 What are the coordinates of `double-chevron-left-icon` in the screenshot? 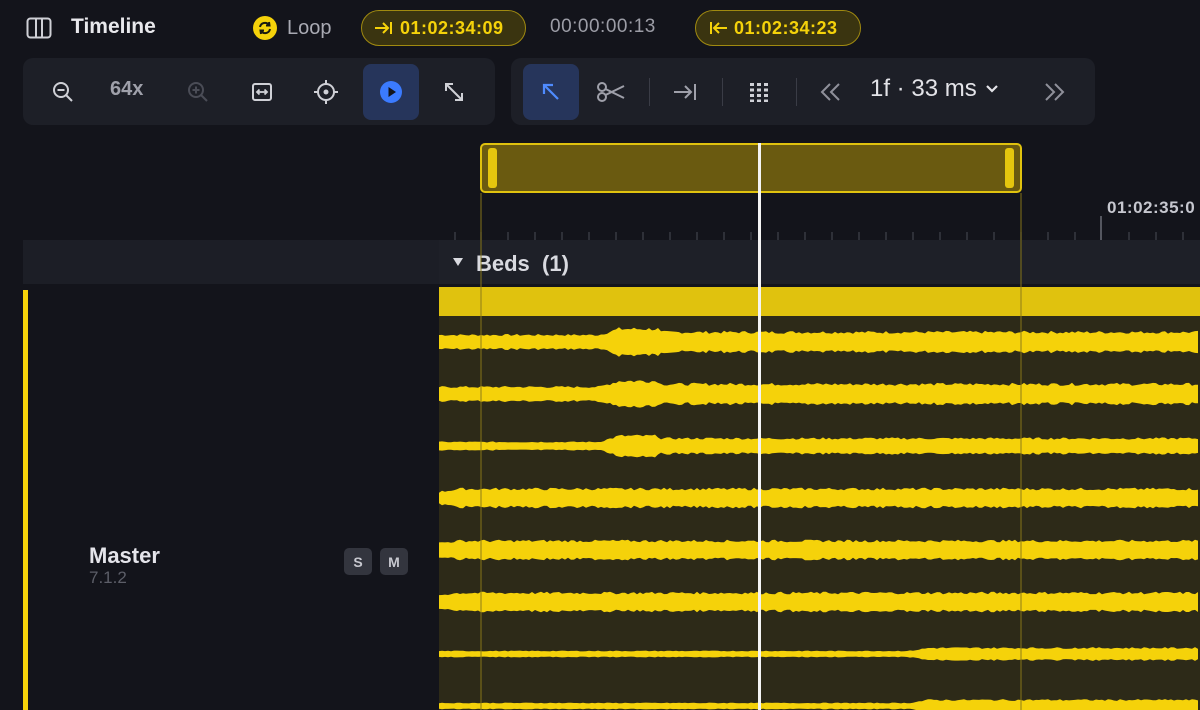 It's located at (830, 92).